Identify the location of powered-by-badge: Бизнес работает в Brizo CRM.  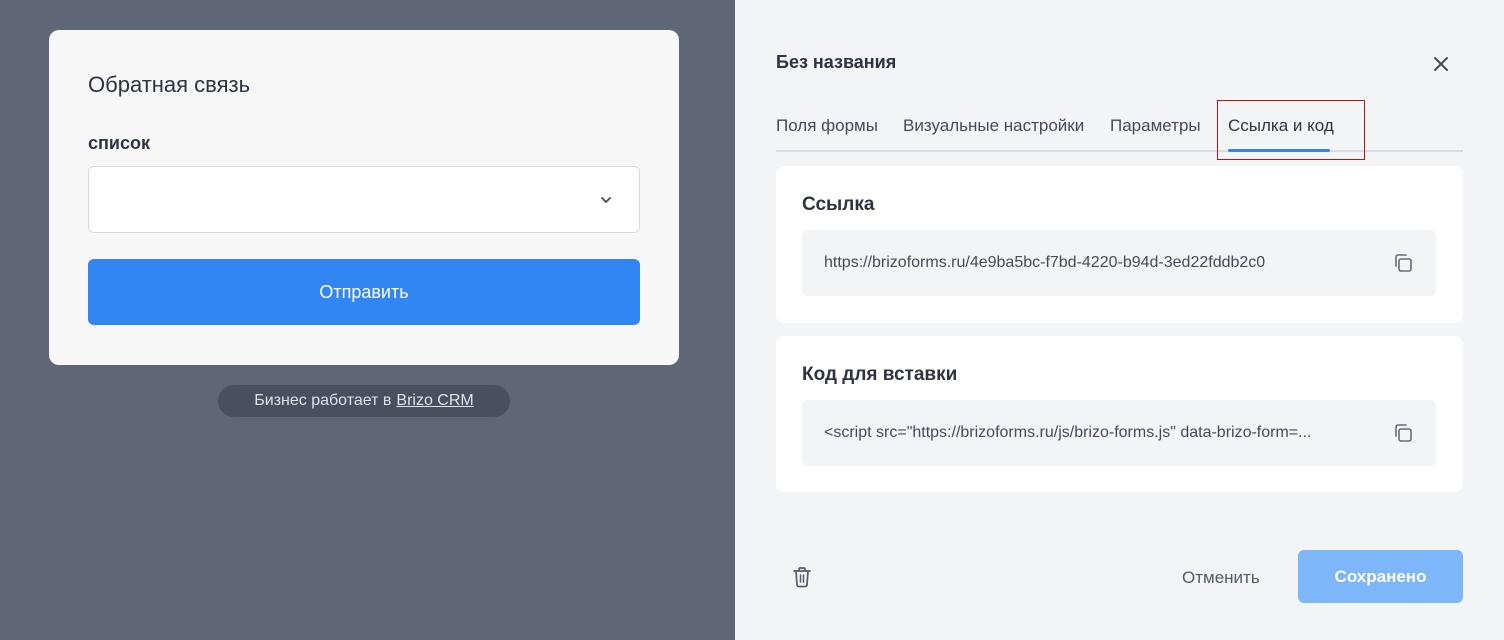
(364, 401).